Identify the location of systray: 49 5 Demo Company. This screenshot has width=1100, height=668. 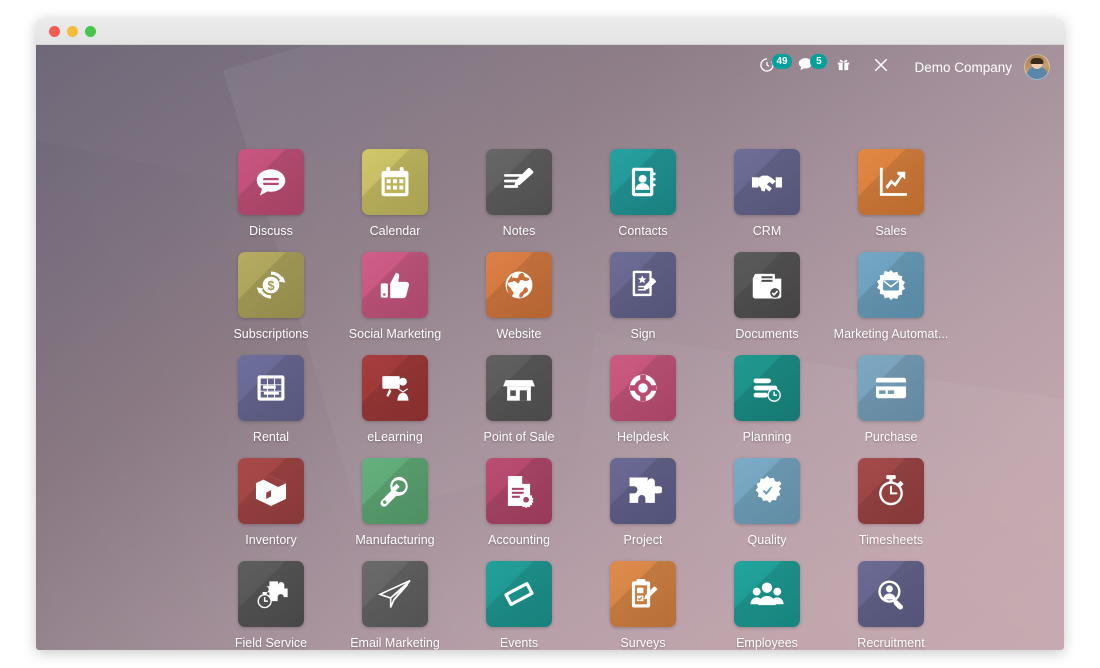
(906, 67).